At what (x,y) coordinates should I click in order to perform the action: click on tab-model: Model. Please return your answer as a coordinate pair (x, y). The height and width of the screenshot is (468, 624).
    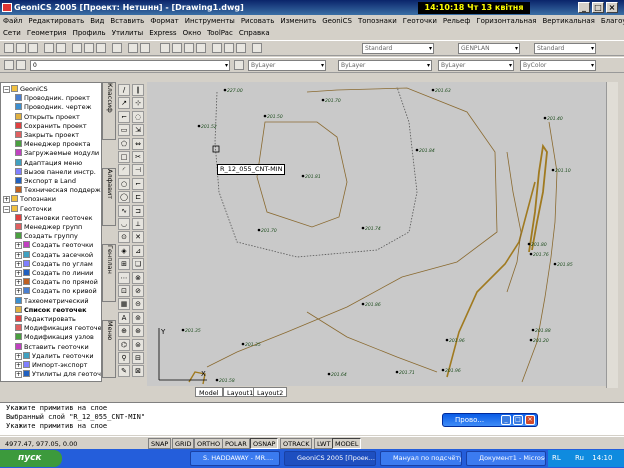
    Looking at the image, I should click on (209, 392).